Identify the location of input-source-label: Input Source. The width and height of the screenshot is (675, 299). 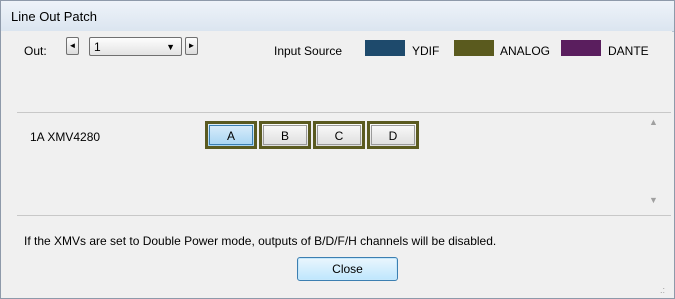
(308, 51).